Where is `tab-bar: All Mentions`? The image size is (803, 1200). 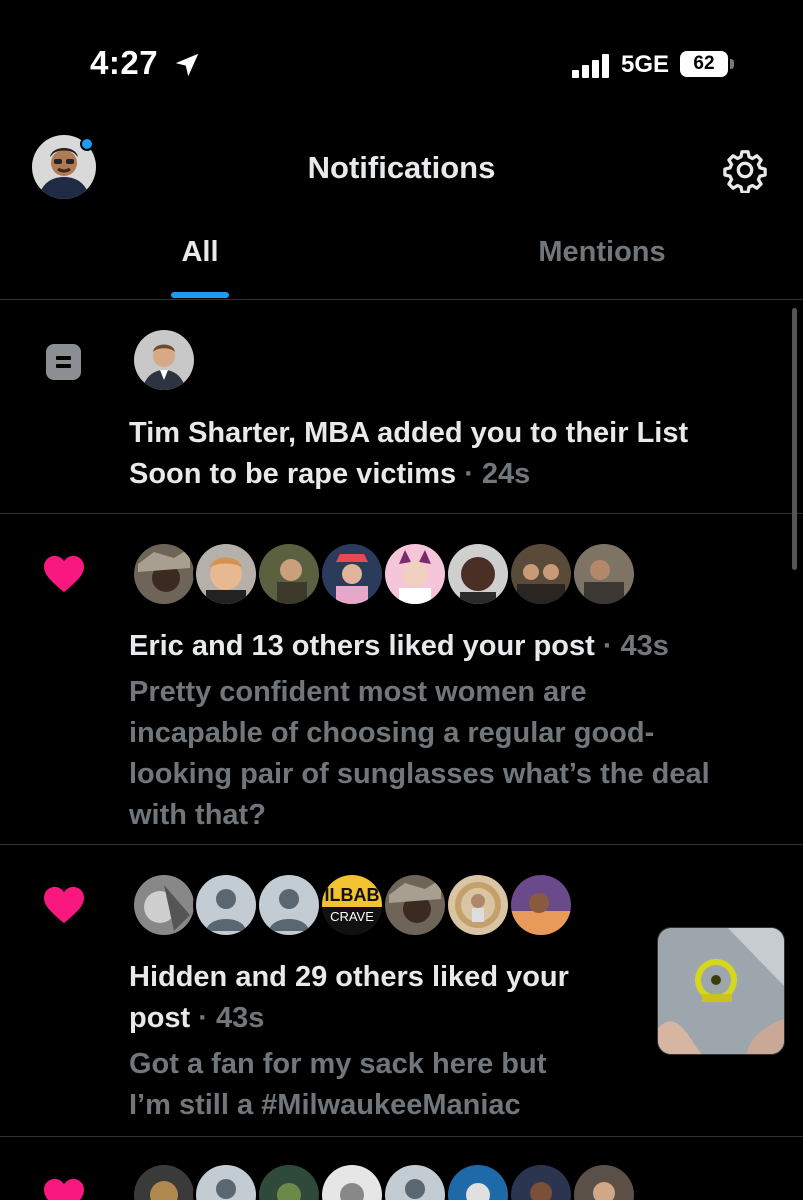
tab-bar: All Mentions is located at coordinates (401, 261).